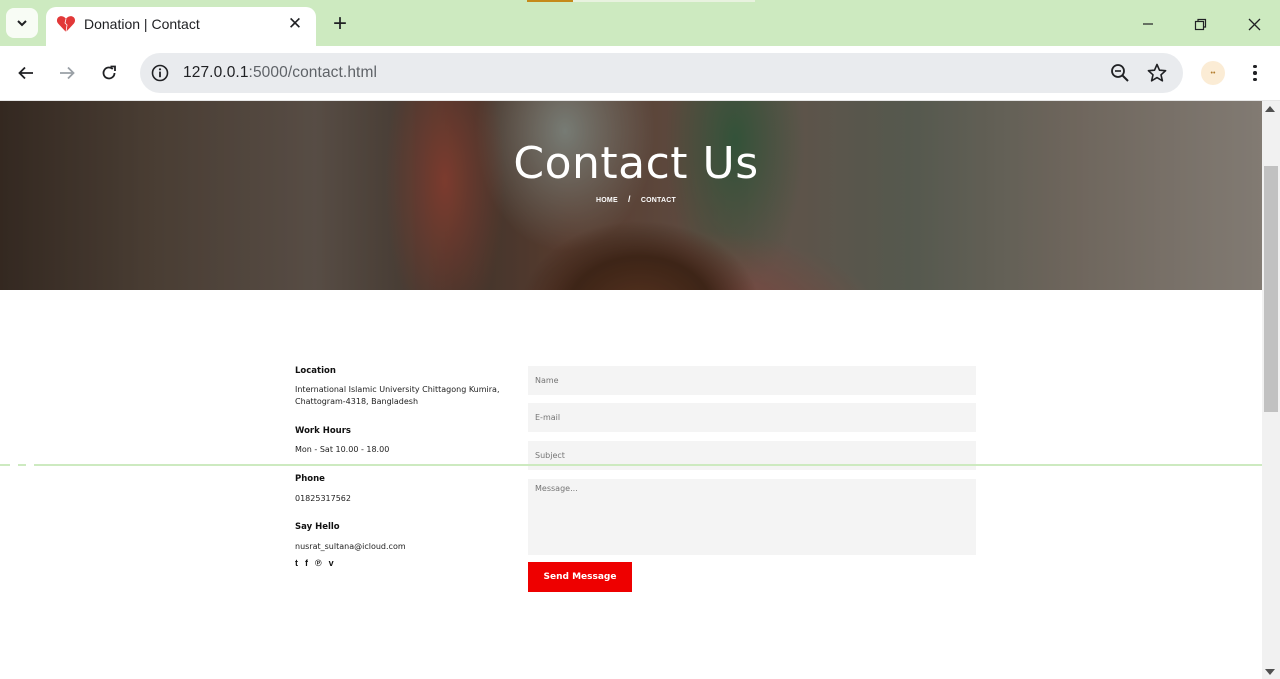 The image size is (1280, 679). I want to click on breadcrumb-home-link: HOME, so click(607, 200).